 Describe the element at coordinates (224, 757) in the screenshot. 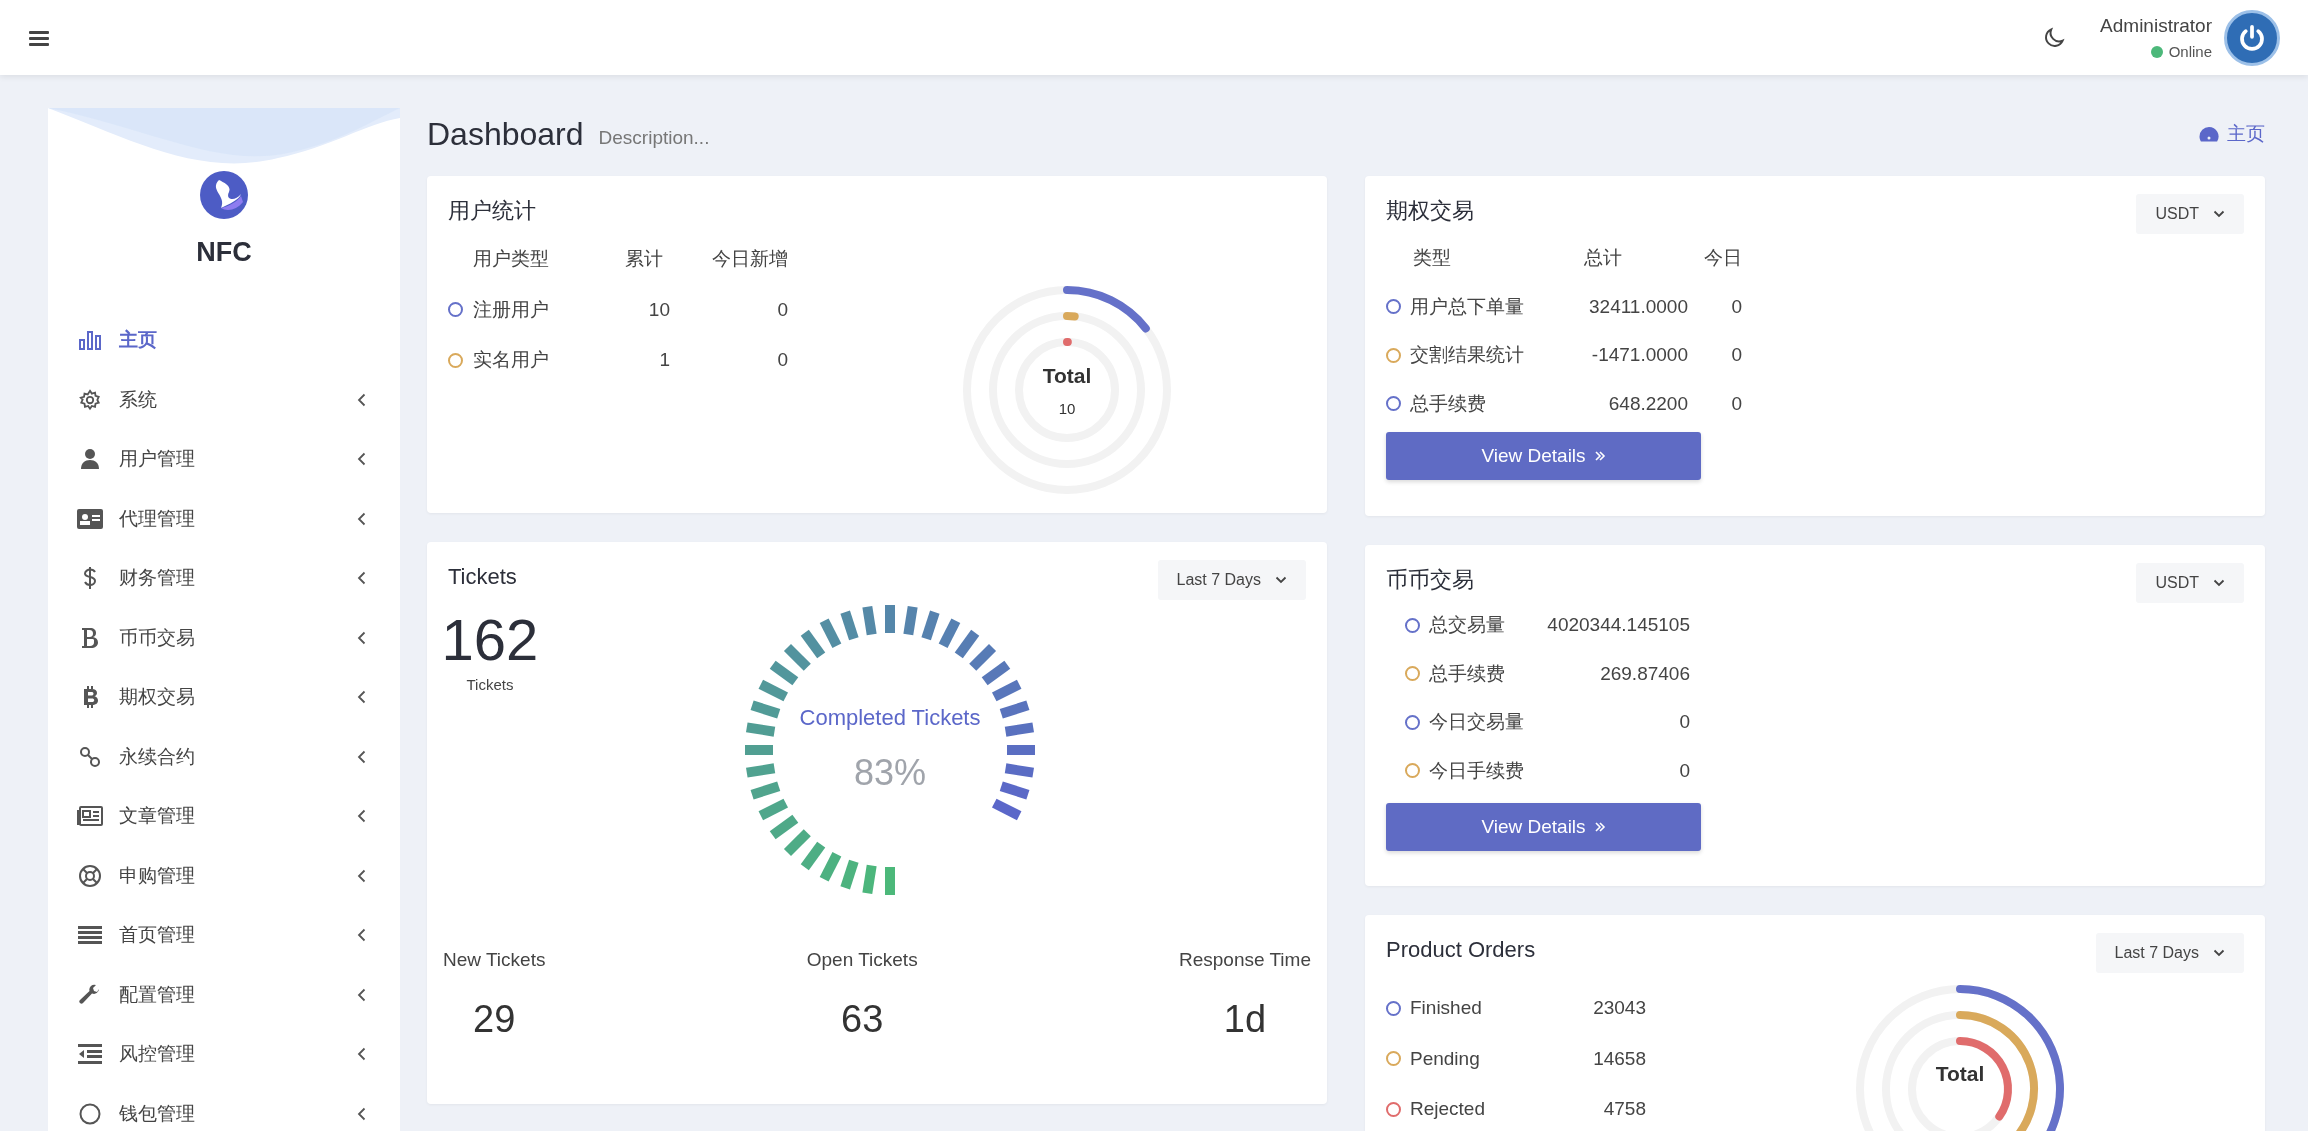

I see `sidebar-item: 永续合约` at that location.